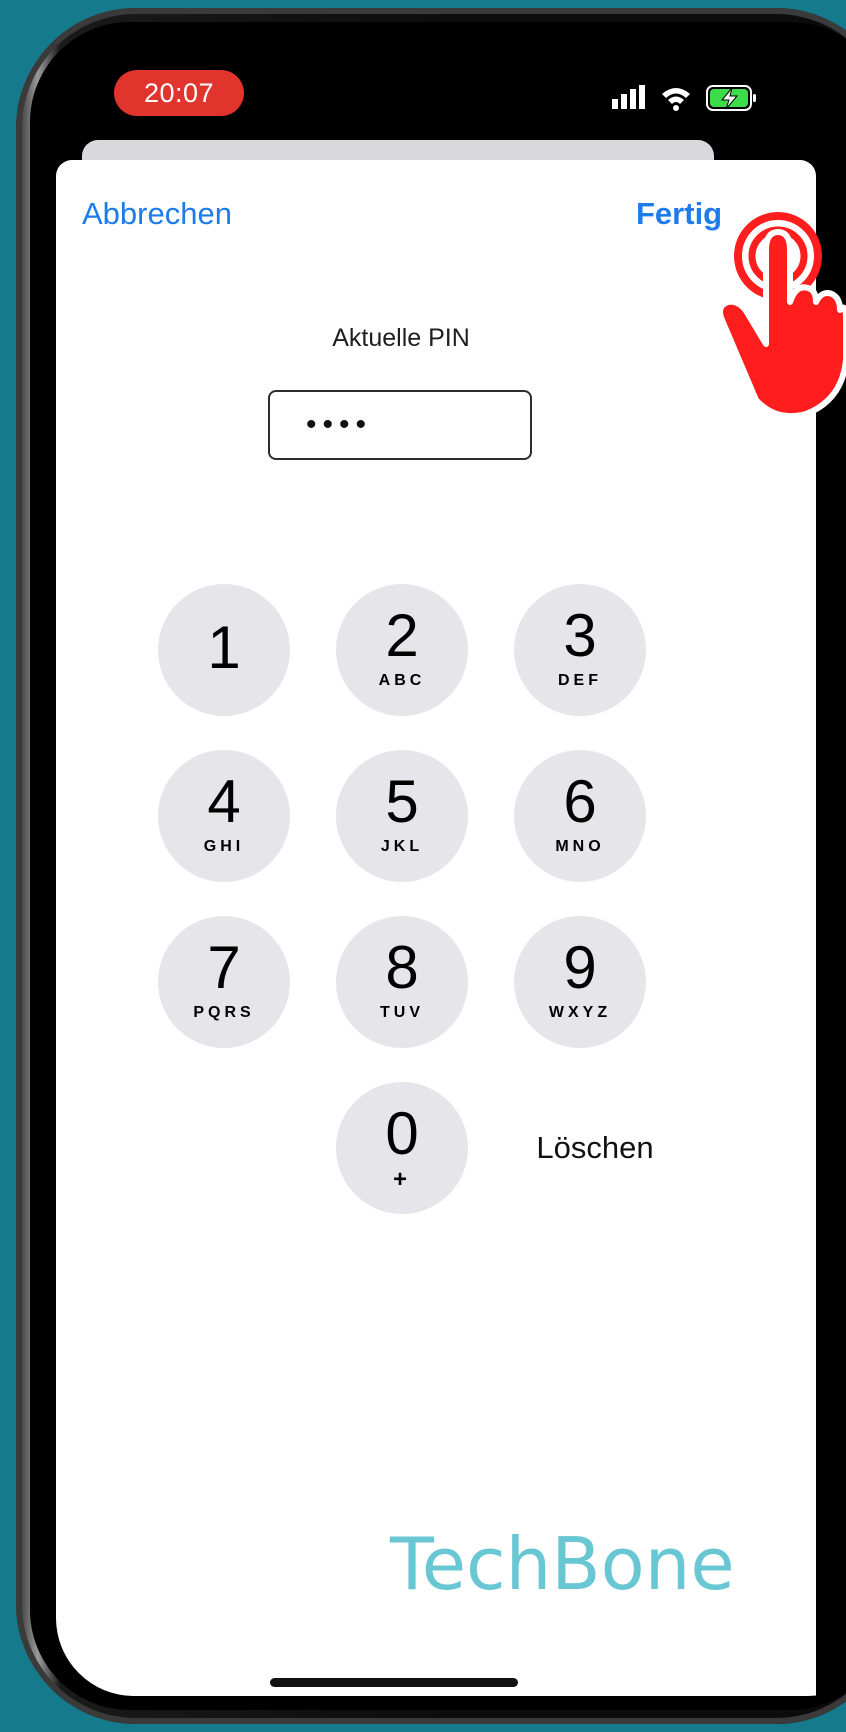 This screenshot has width=846, height=1732. I want to click on key-letters: MNO, so click(580, 846).